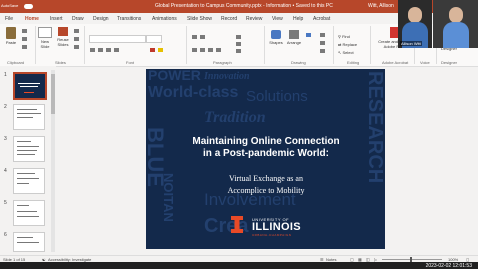 The height and width of the screenshot is (269, 478). What do you see at coordinates (53, 161) in the screenshot?
I see `thumbnail-scrollbar` at bounding box center [53, 161].